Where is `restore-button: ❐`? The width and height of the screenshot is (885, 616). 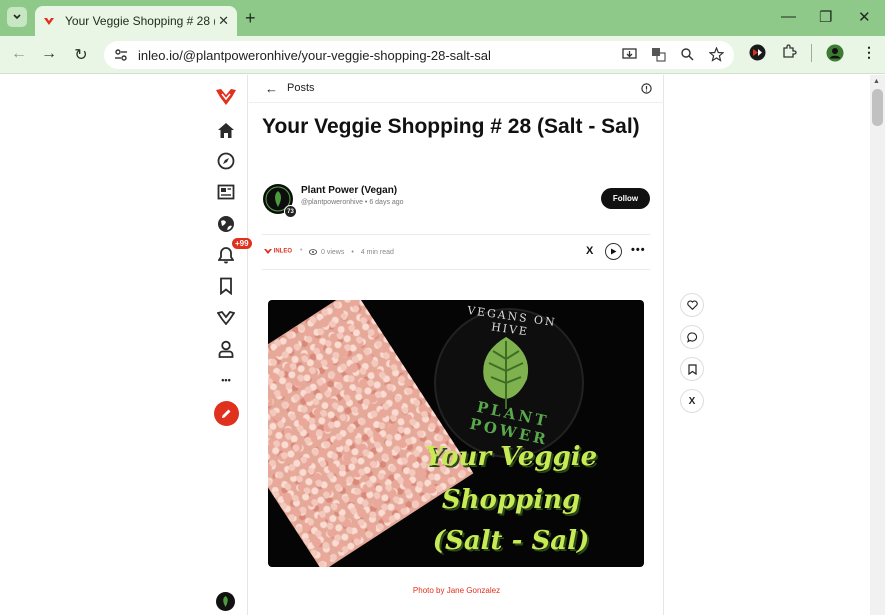
restore-button: ❐ is located at coordinates (825, 17).